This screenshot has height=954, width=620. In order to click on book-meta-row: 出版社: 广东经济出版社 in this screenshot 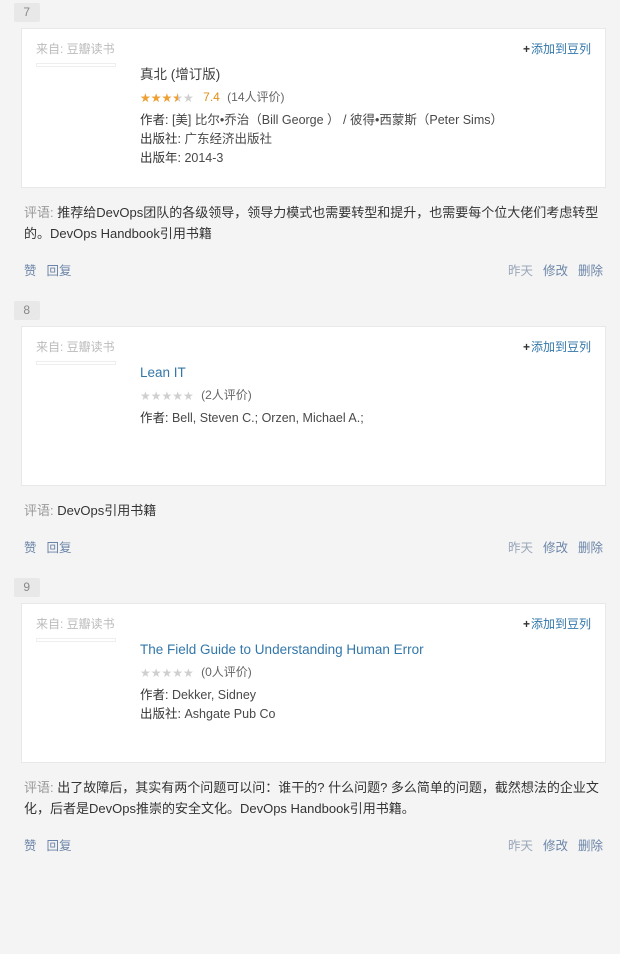, I will do `click(365, 139)`.